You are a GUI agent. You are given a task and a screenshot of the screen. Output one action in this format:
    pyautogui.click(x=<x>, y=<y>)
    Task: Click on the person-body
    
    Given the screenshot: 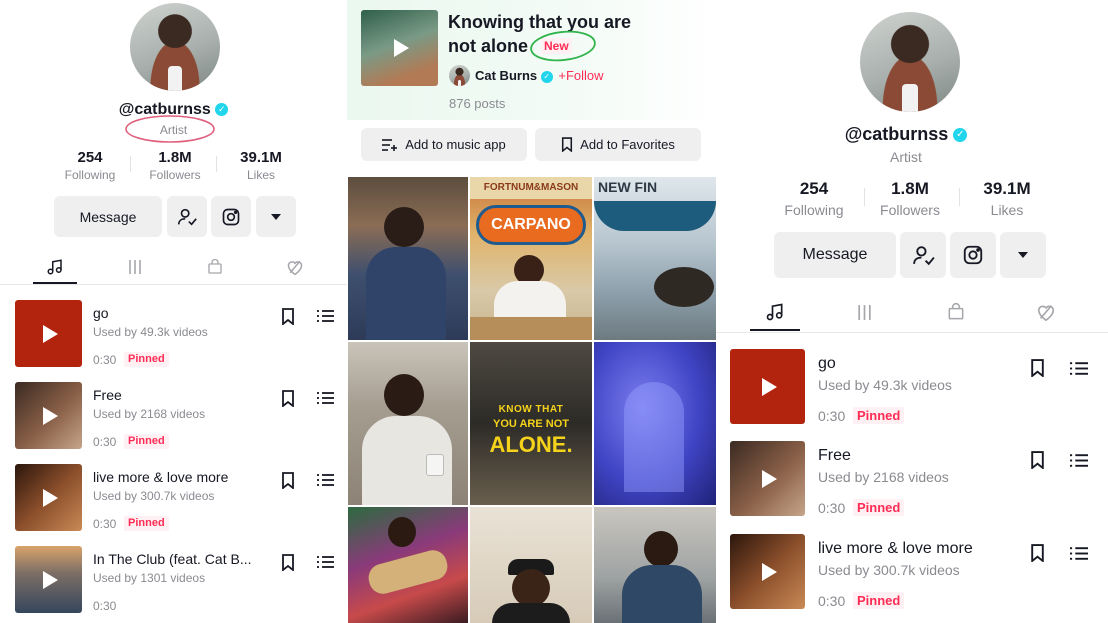 What is the action you would take?
    pyautogui.click(x=662, y=594)
    